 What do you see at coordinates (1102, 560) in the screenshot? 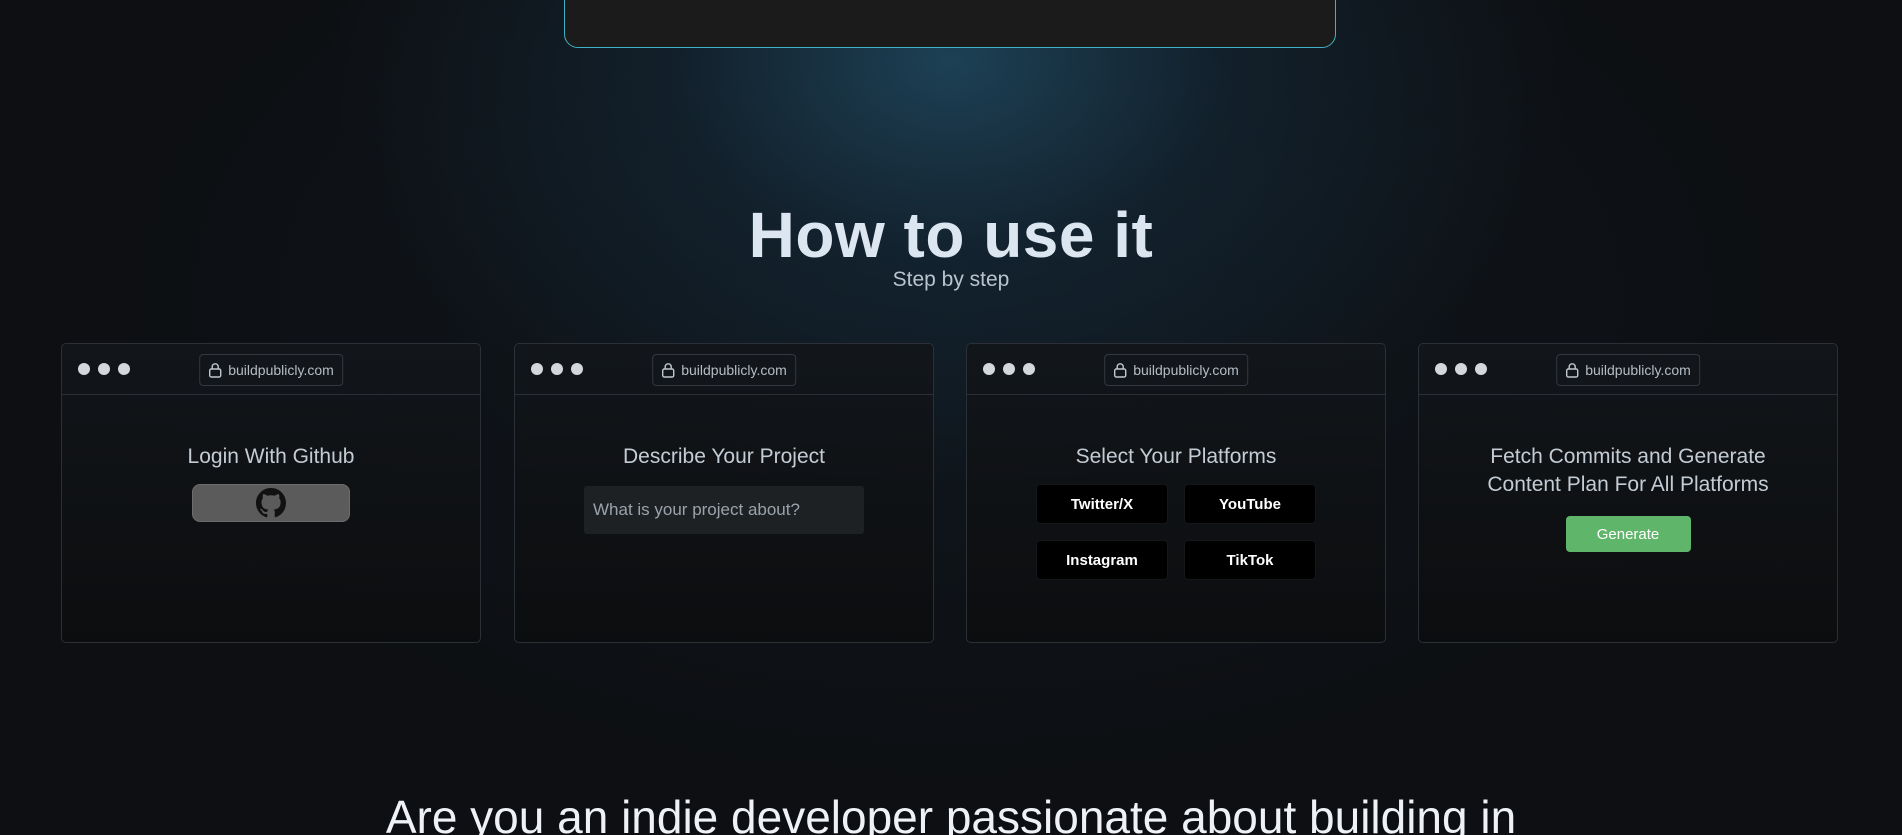
I see `platform-button-instagram: Instagram` at bounding box center [1102, 560].